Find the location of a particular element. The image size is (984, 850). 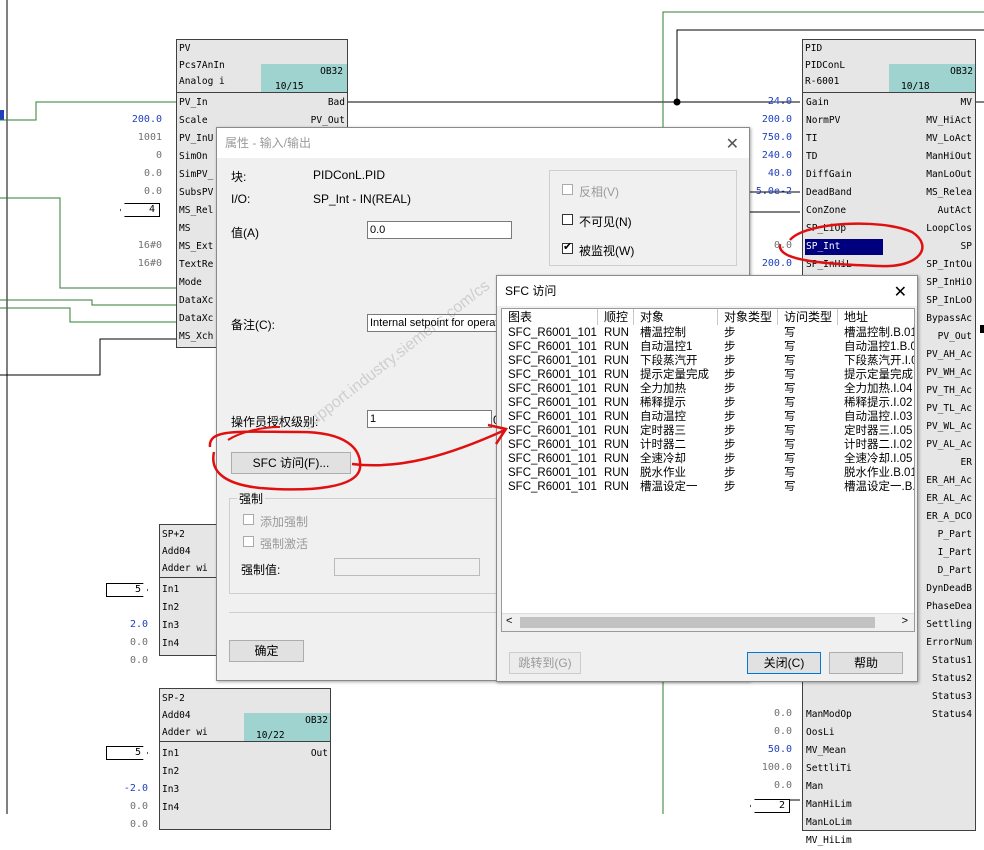

sp-minus-2-input-pin: In2 is located at coordinates (170, 772).